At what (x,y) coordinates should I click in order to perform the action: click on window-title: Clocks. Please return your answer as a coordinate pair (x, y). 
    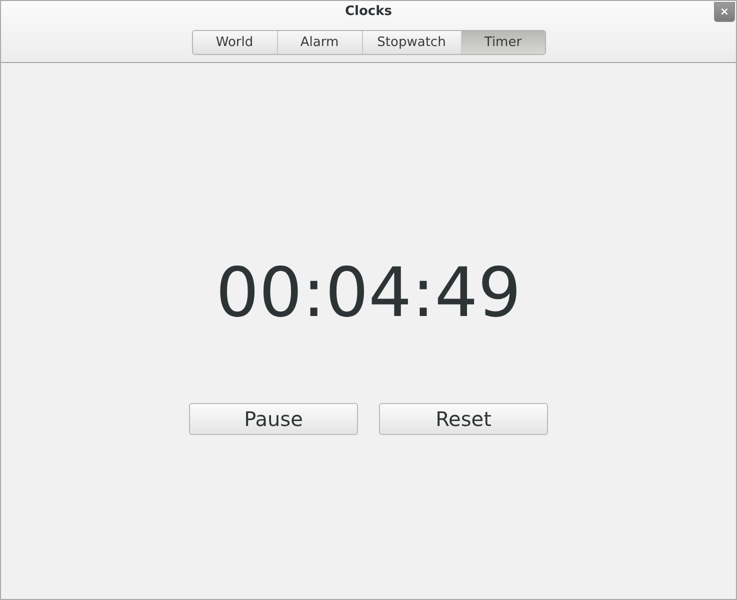
    Looking at the image, I should click on (368, 12).